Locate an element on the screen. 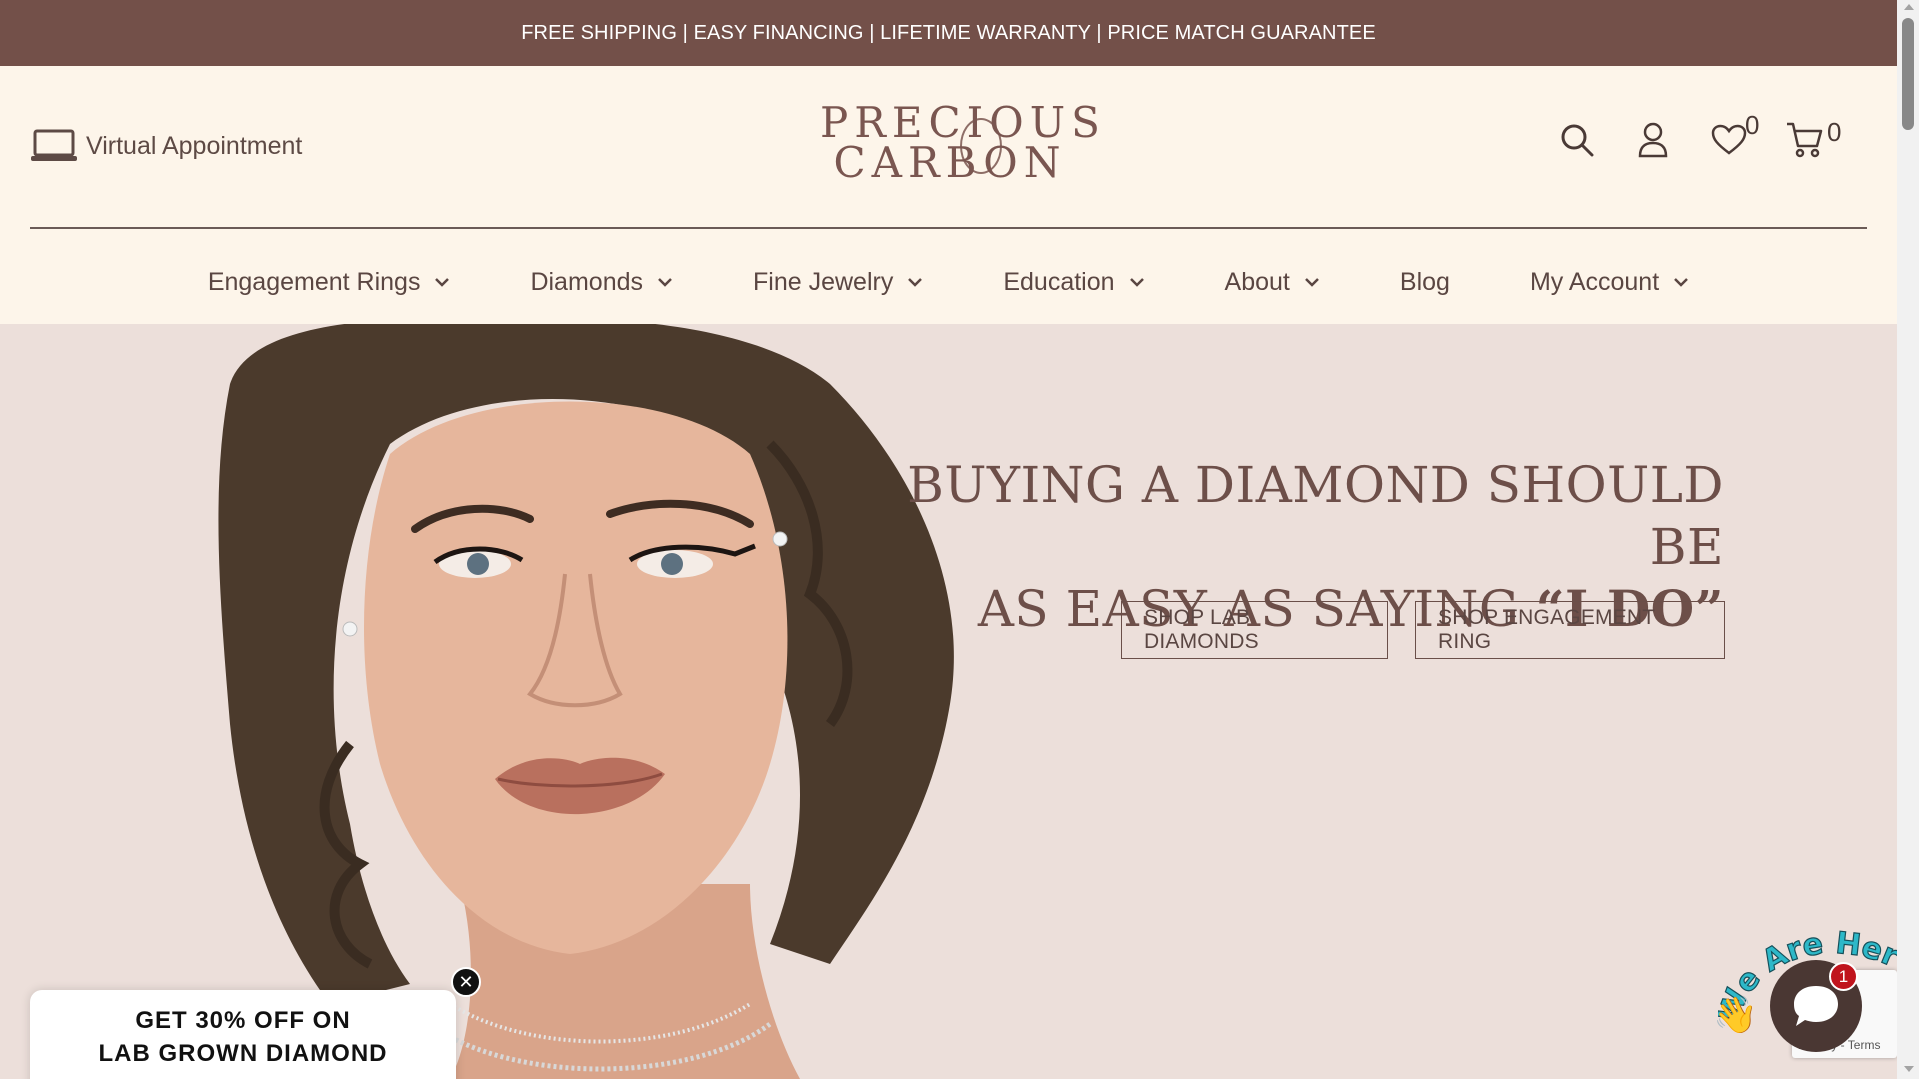 The image size is (1919, 1079). hero-buttons: SHOP LAB DIAMONDS SHOP ENGAGEMENT RING is located at coordinates (1409, 630).